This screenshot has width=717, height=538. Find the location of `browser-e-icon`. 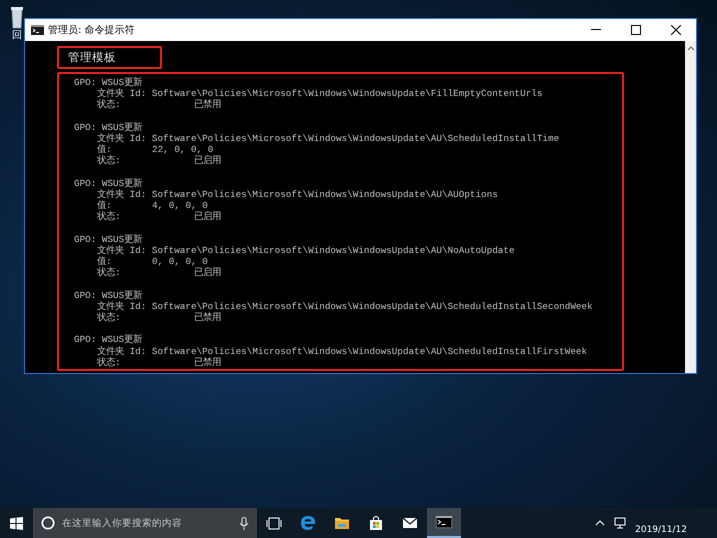

browser-e-icon is located at coordinates (308, 523).